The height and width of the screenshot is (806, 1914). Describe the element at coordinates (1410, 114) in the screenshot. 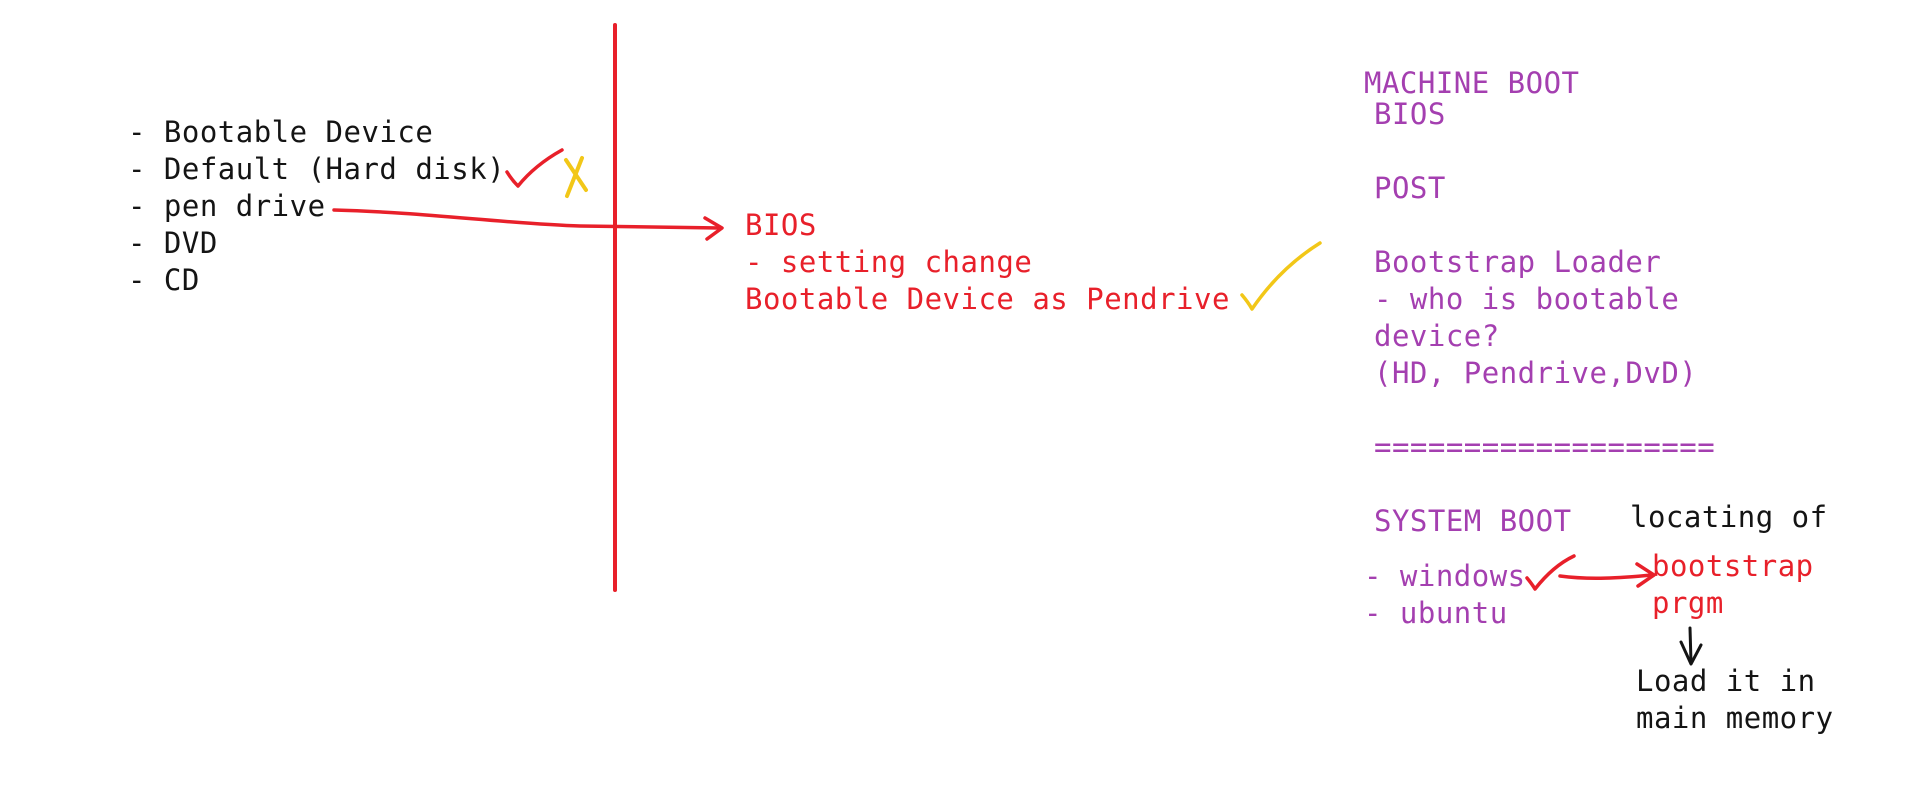

I see `machine-boot-line: BIOS` at that location.